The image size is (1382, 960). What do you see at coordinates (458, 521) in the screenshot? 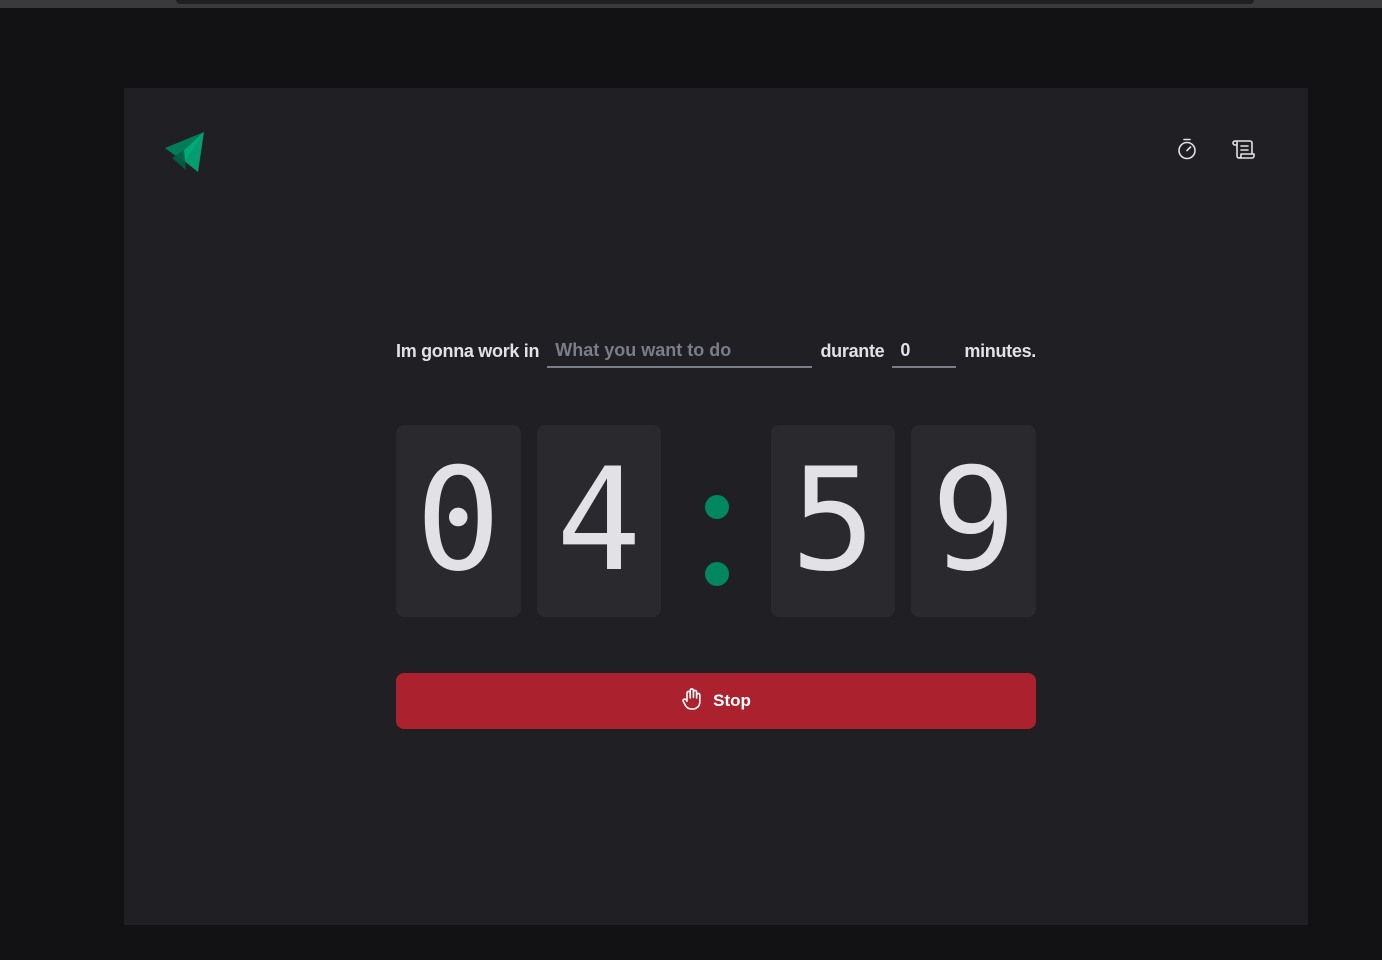
I see `minutes-tens-digit: 0` at bounding box center [458, 521].